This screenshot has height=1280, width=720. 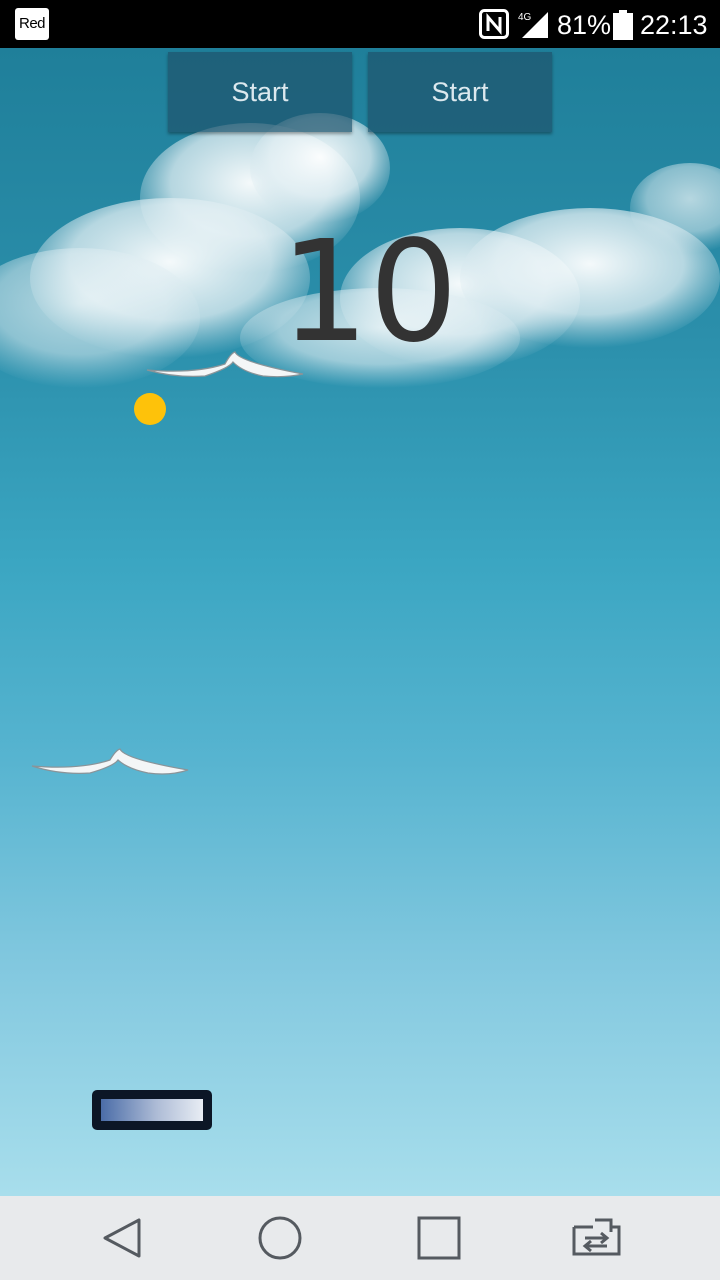 What do you see at coordinates (674, 25) in the screenshot?
I see `clock: 22:13` at bounding box center [674, 25].